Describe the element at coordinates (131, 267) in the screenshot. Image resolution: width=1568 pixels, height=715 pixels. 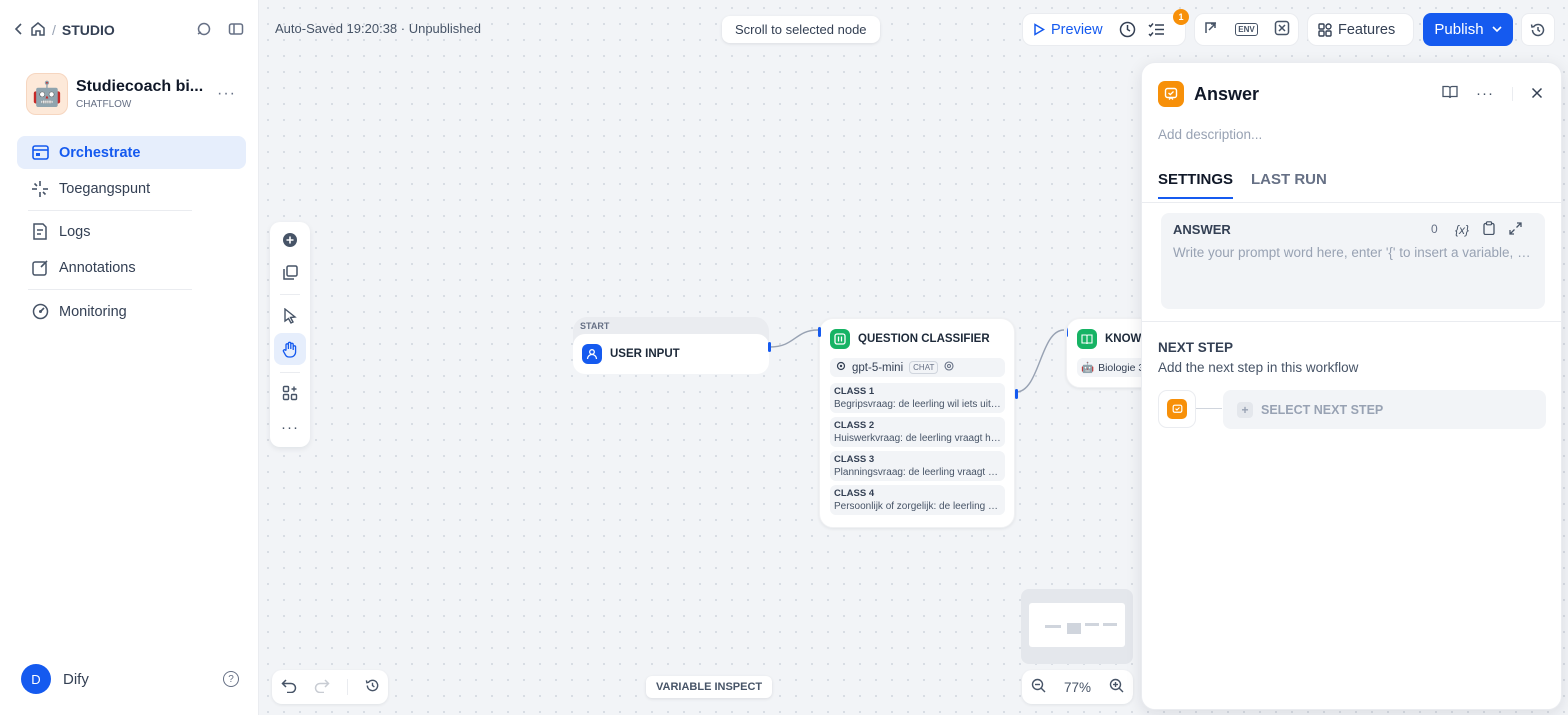
I see `nav-annotations: Annotations` at that location.